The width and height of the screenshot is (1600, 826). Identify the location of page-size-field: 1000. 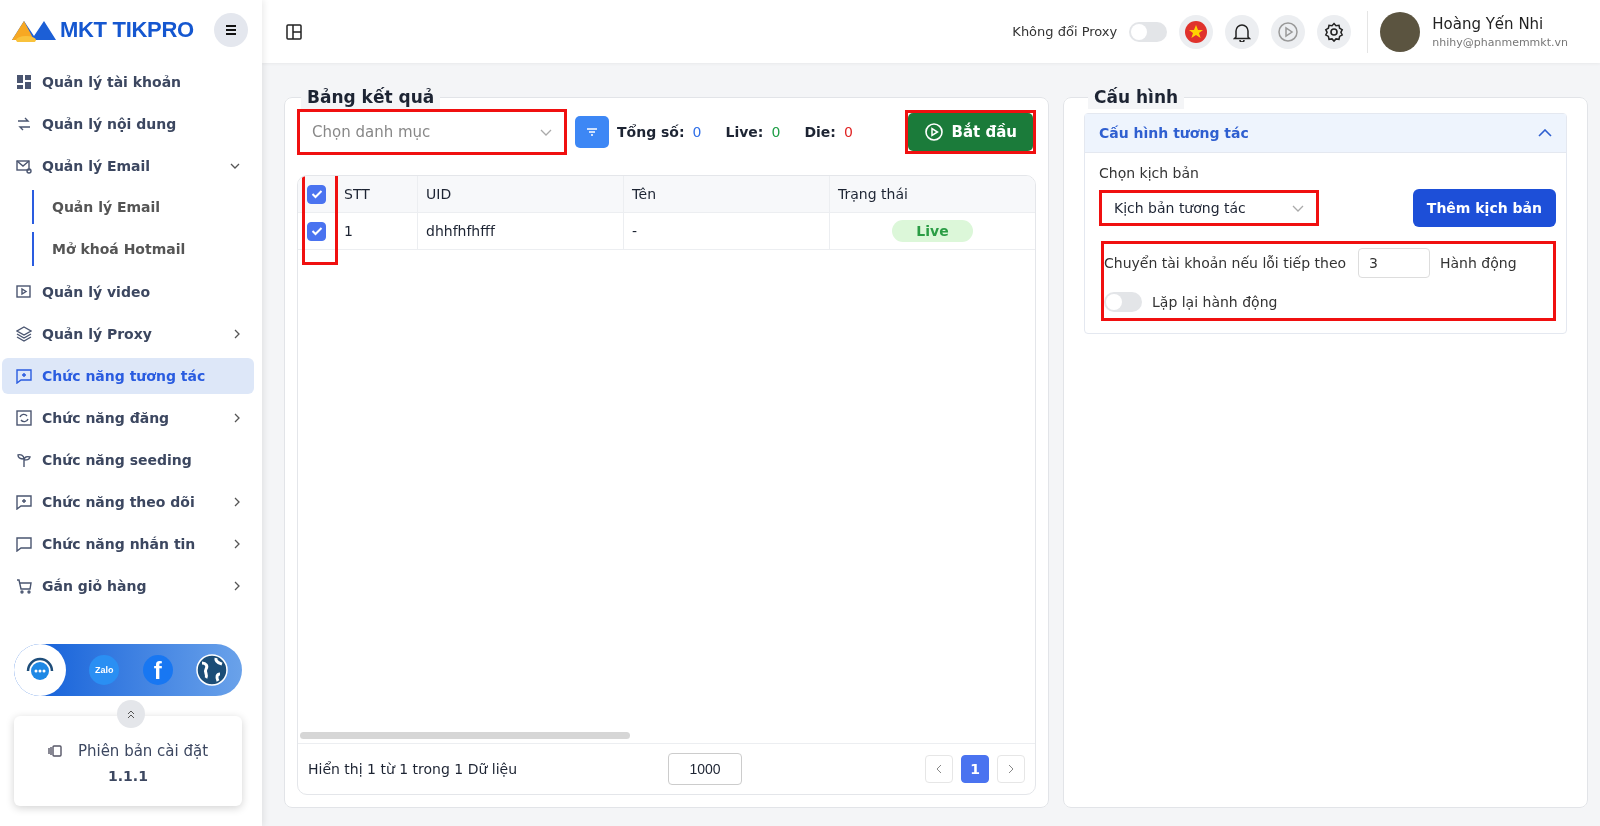
(705, 769).